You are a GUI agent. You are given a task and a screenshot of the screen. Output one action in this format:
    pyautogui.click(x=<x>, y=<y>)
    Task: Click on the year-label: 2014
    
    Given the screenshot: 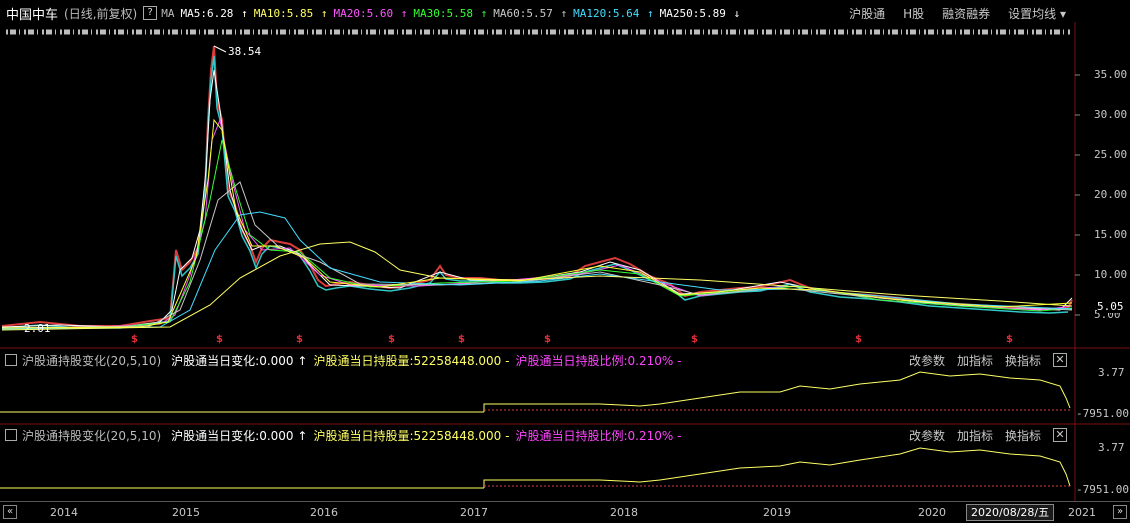 What is the action you would take?
    pyautogui.click(x=64, y=512)
    